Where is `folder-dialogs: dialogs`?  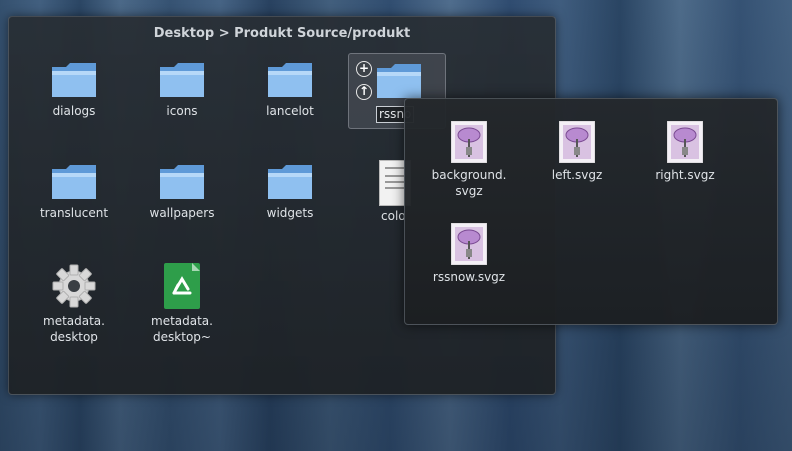 folder-dialogs: dialogs is located at coordinates (74, 90).